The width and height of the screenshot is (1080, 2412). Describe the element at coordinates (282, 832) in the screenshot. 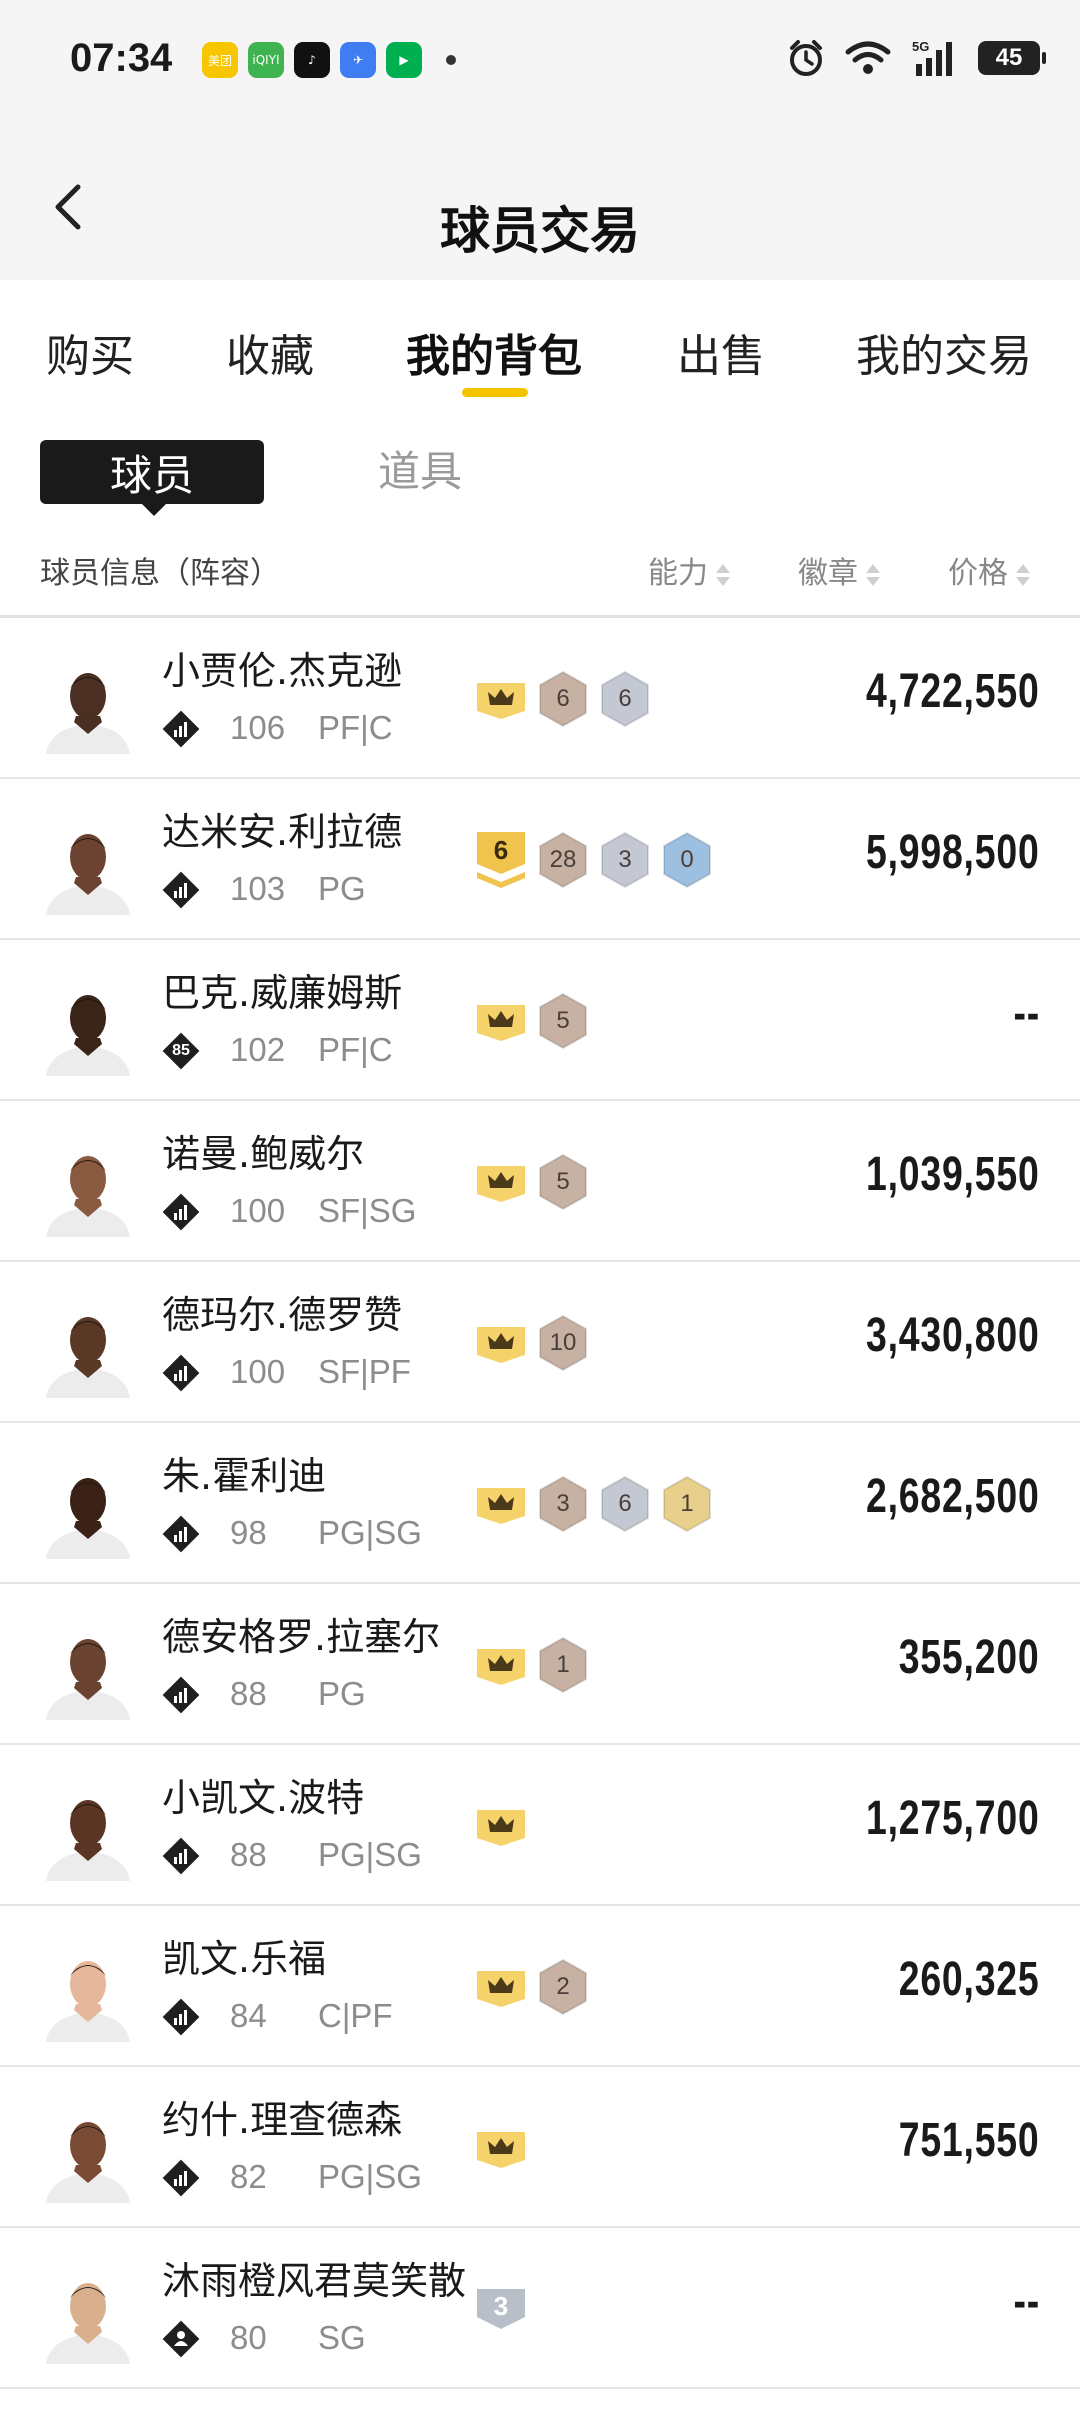

I see `player-name: 达米安.利拉德` at that location.